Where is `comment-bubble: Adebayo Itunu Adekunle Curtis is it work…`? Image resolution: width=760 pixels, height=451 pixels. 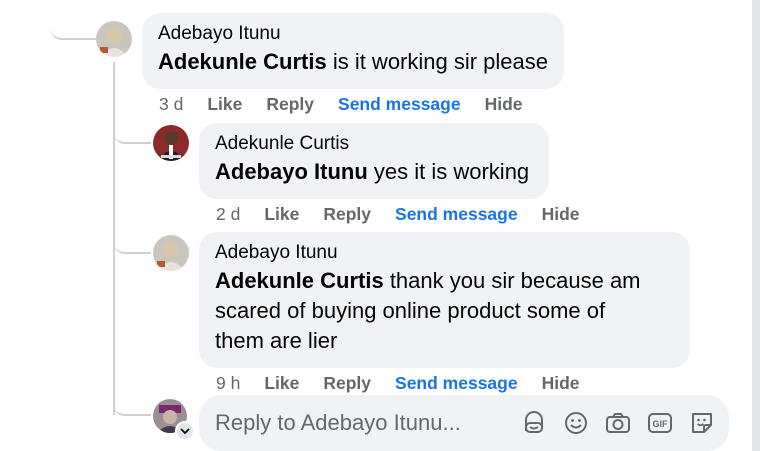
comment-bubble: Adebayo Itunu Adekunle Curtis is it work… is located at coordinates (353, 51).